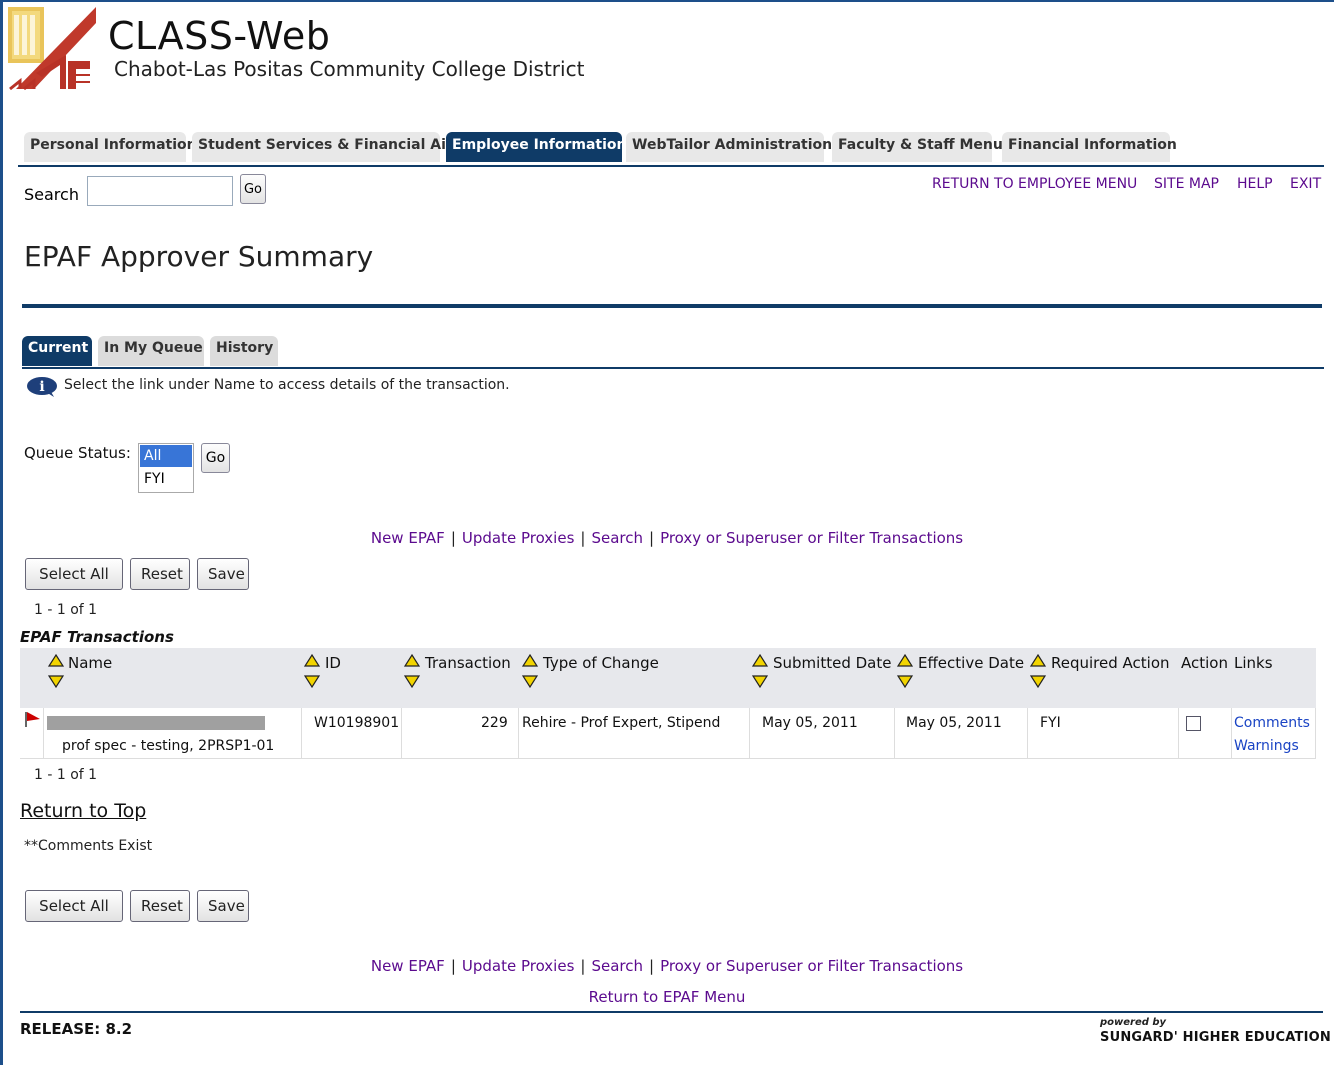 Image resolution: width=1334 pixels, height=1065 pixels. What do you see at coordinates (601, 663) in the screenshot?
I see `col-header-type-of-change: Type of Change` at bounding box center [601, 663].